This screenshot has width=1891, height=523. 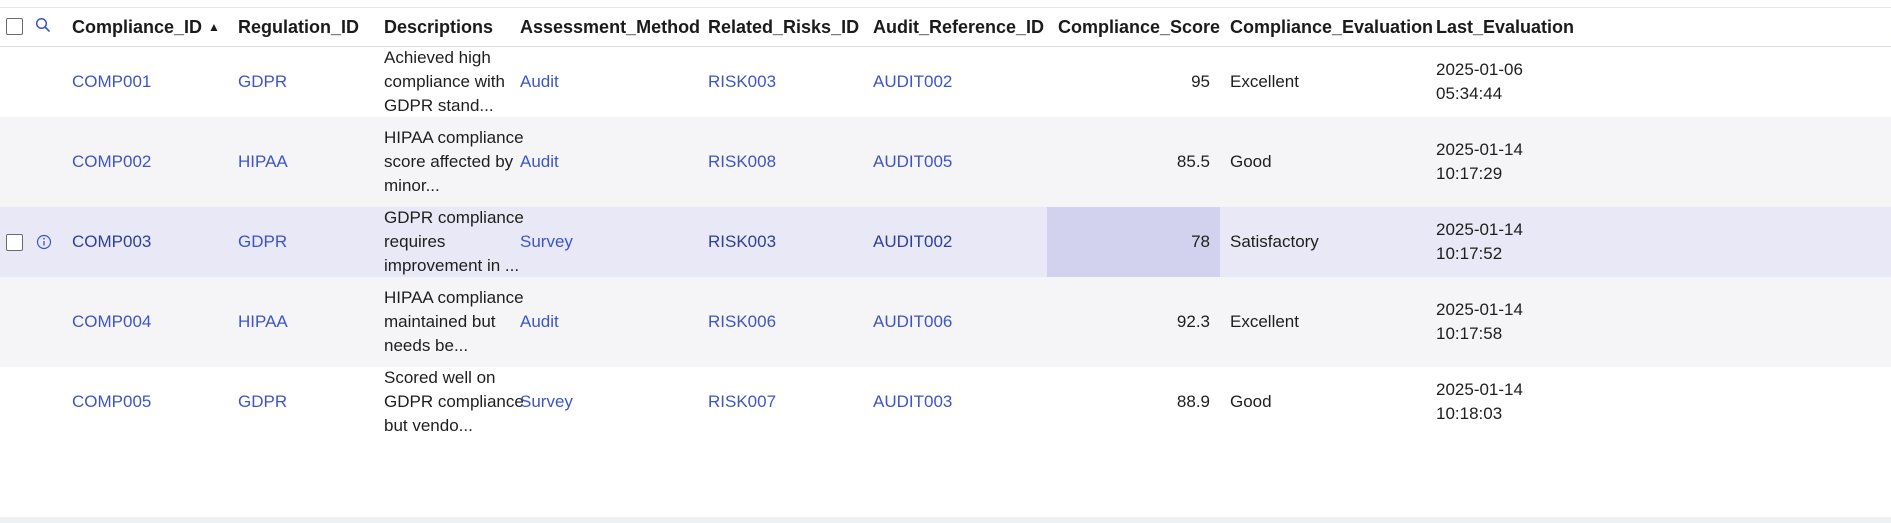 I want to click on cell-compliance-id: COMP002, so click(x=111, y=162).